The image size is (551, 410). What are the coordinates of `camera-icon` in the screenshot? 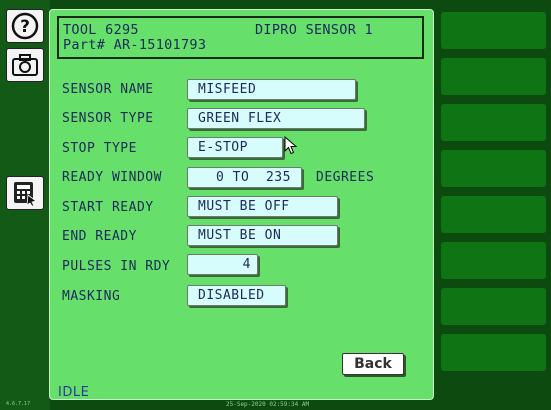 It's located at (25, 65).